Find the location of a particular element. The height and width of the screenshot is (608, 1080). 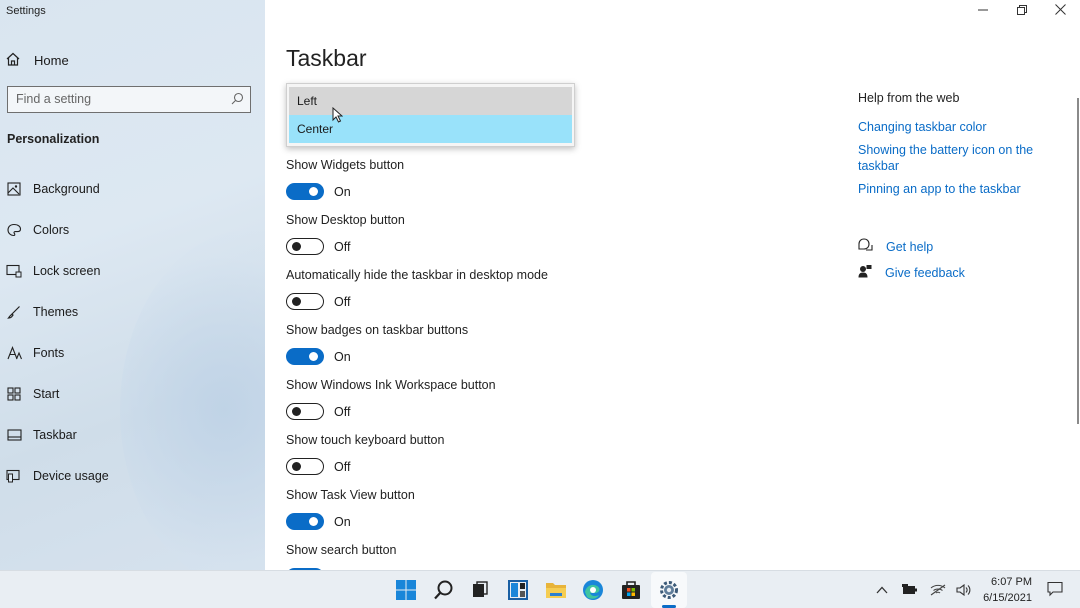

taskbar: 6:07 PM 6/15/2021 is located at coordinates (540, 589).